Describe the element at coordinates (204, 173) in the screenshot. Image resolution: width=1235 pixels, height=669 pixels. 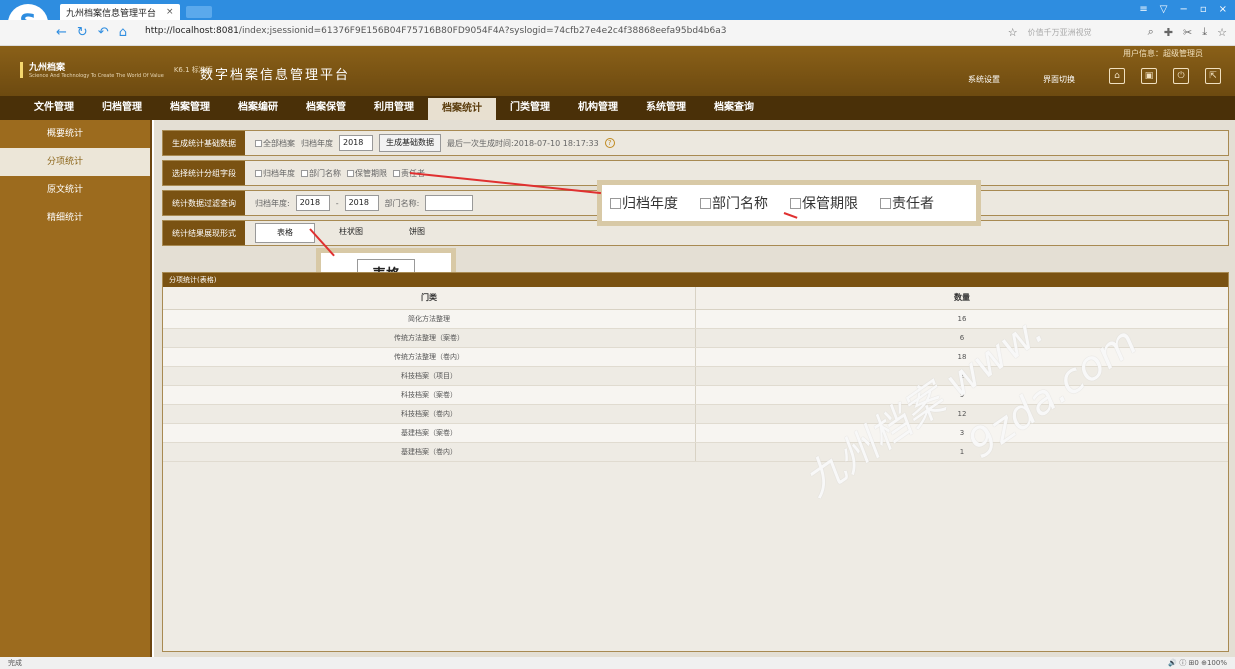
I see `group-fields-label: 选择统计分组字段` at that location.